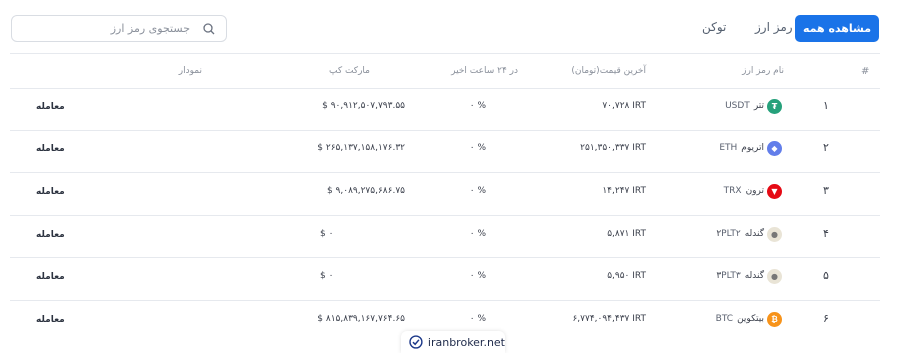 The height and width of the screenshot is (353, 900). I want to click on row-index: ۲, so click(826, 147).